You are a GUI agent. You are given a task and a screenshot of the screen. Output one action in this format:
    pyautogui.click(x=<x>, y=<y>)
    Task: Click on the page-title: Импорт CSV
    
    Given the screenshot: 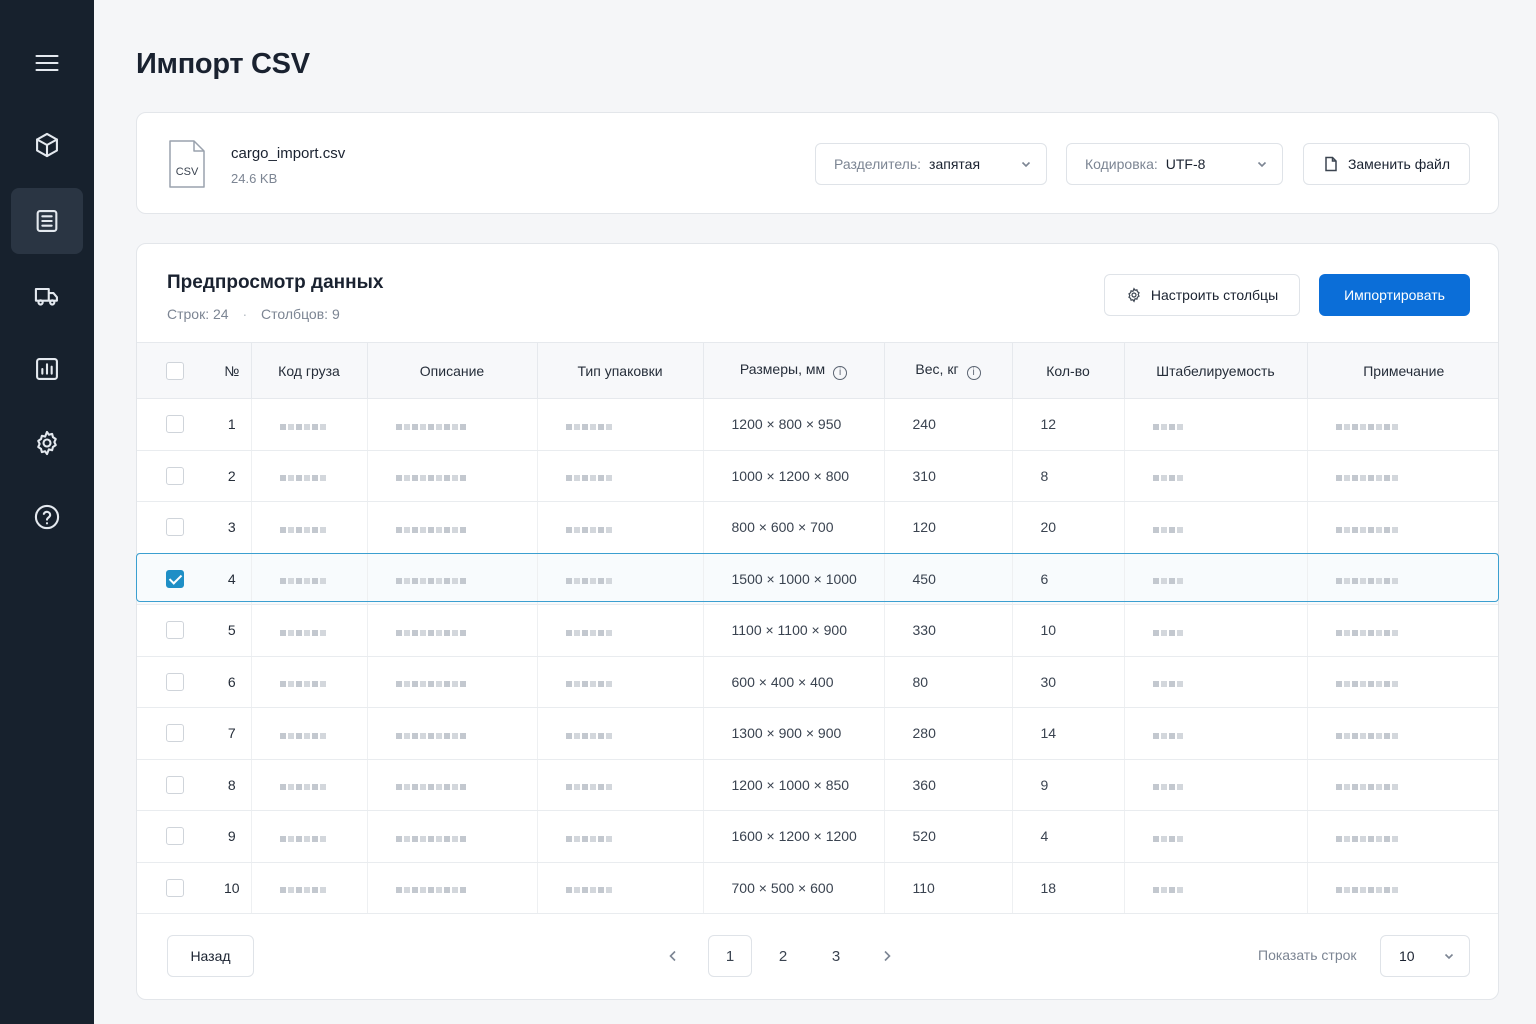 What is the action you would take?
    pyautogui.click(x=223, y=64)
    